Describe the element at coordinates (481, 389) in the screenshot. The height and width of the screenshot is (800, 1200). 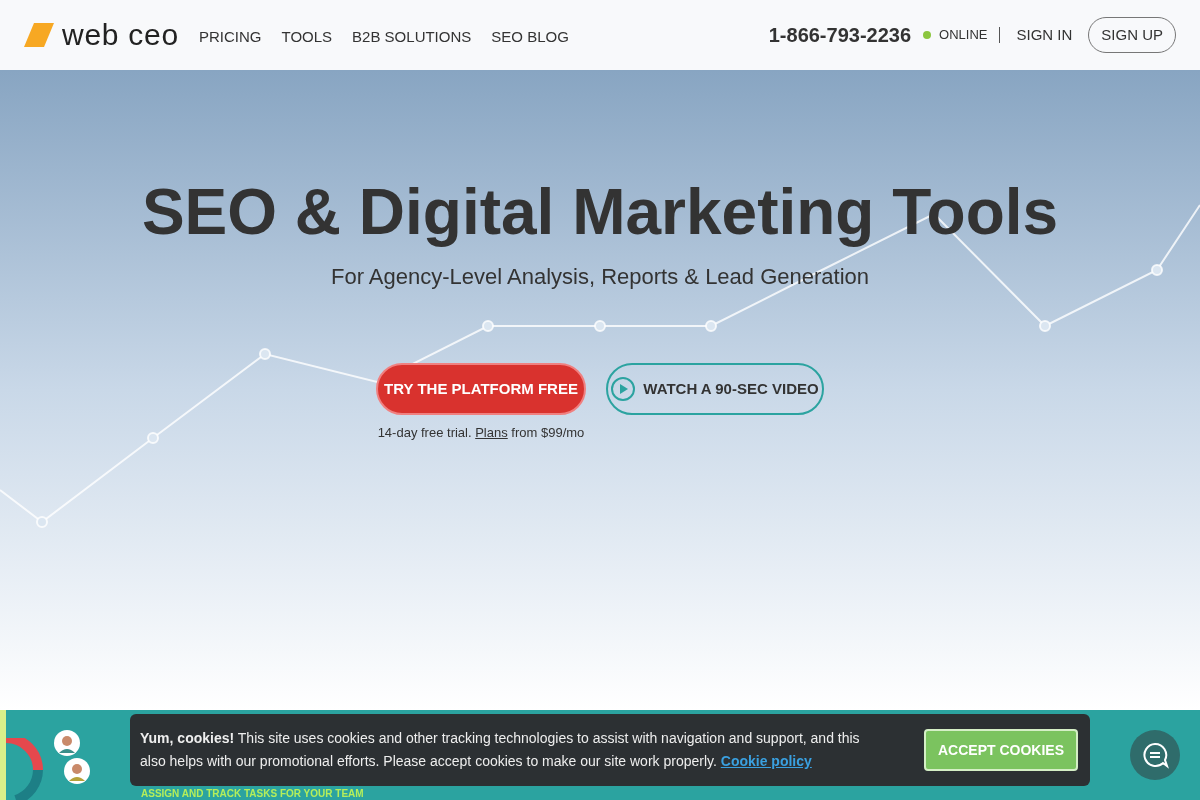
I see `try-platform-button: TRY THE PLATFORM FREE` at that location.